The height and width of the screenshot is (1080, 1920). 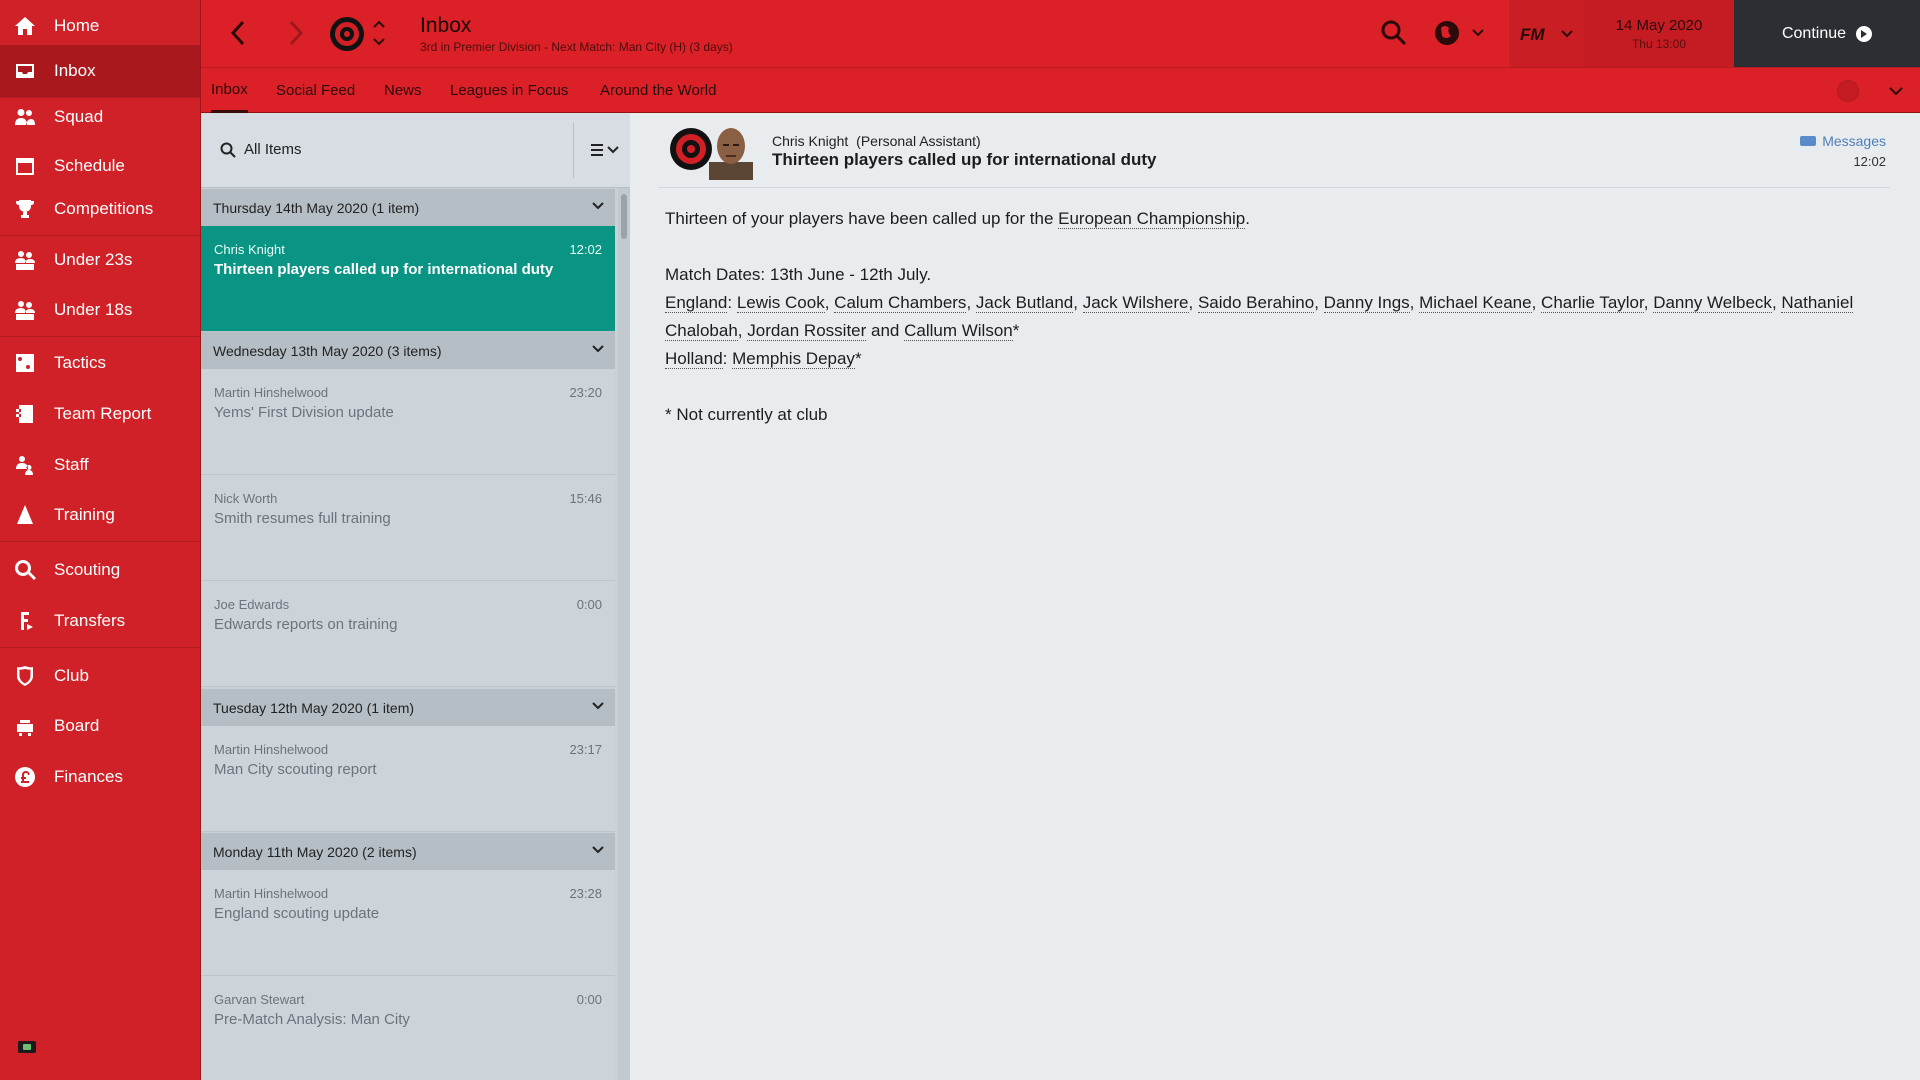 What do you see at coordinates (238, 33) in the screenshot?
I see `back-button` at bounding box center [238, 33].